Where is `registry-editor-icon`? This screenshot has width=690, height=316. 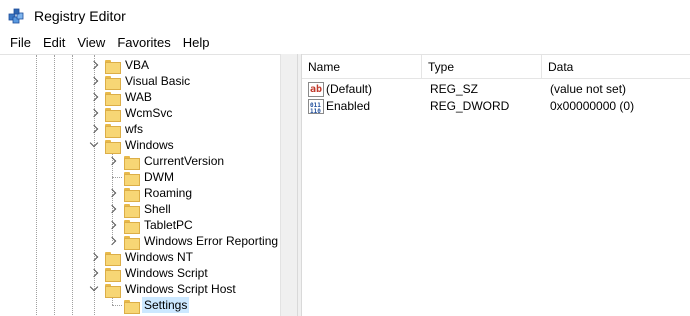 registry-editor-icon is located at coordinates (17, 16).